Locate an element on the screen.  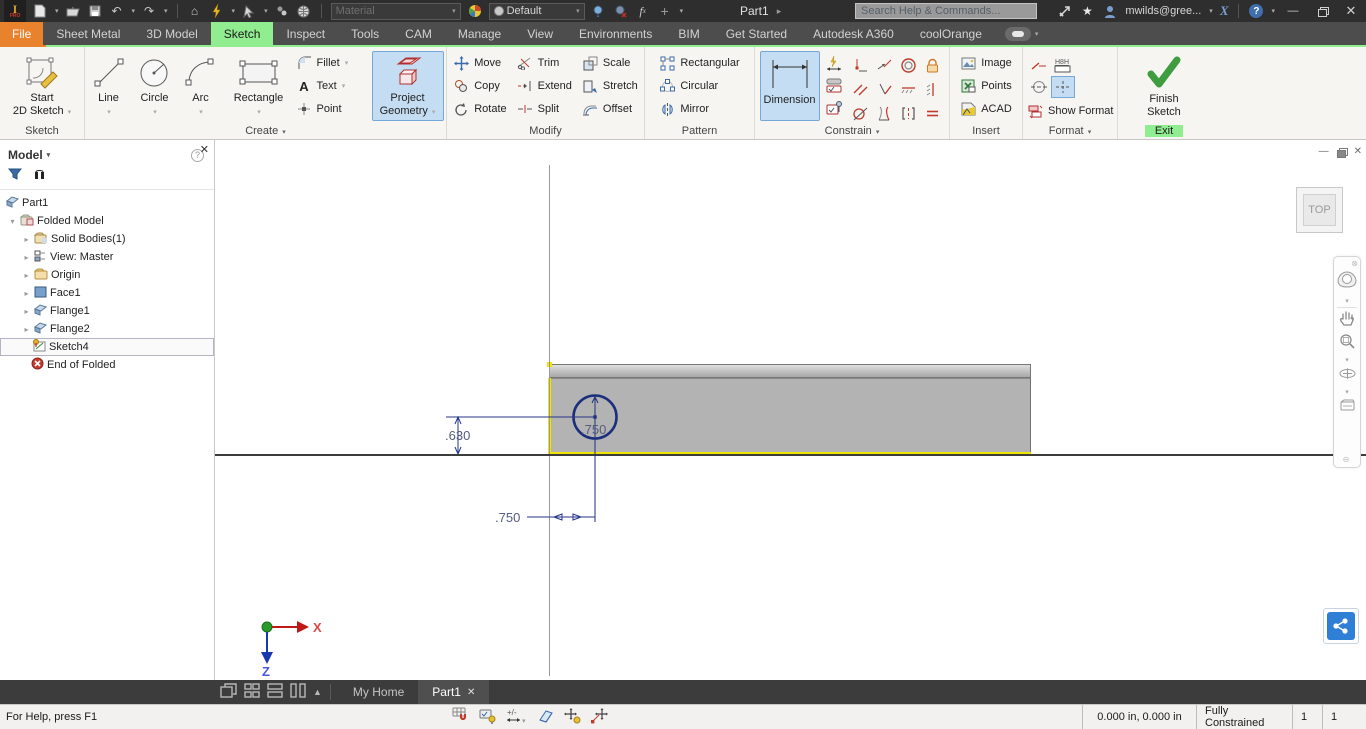
browser-title: Model is located at coordinates (25, 155).